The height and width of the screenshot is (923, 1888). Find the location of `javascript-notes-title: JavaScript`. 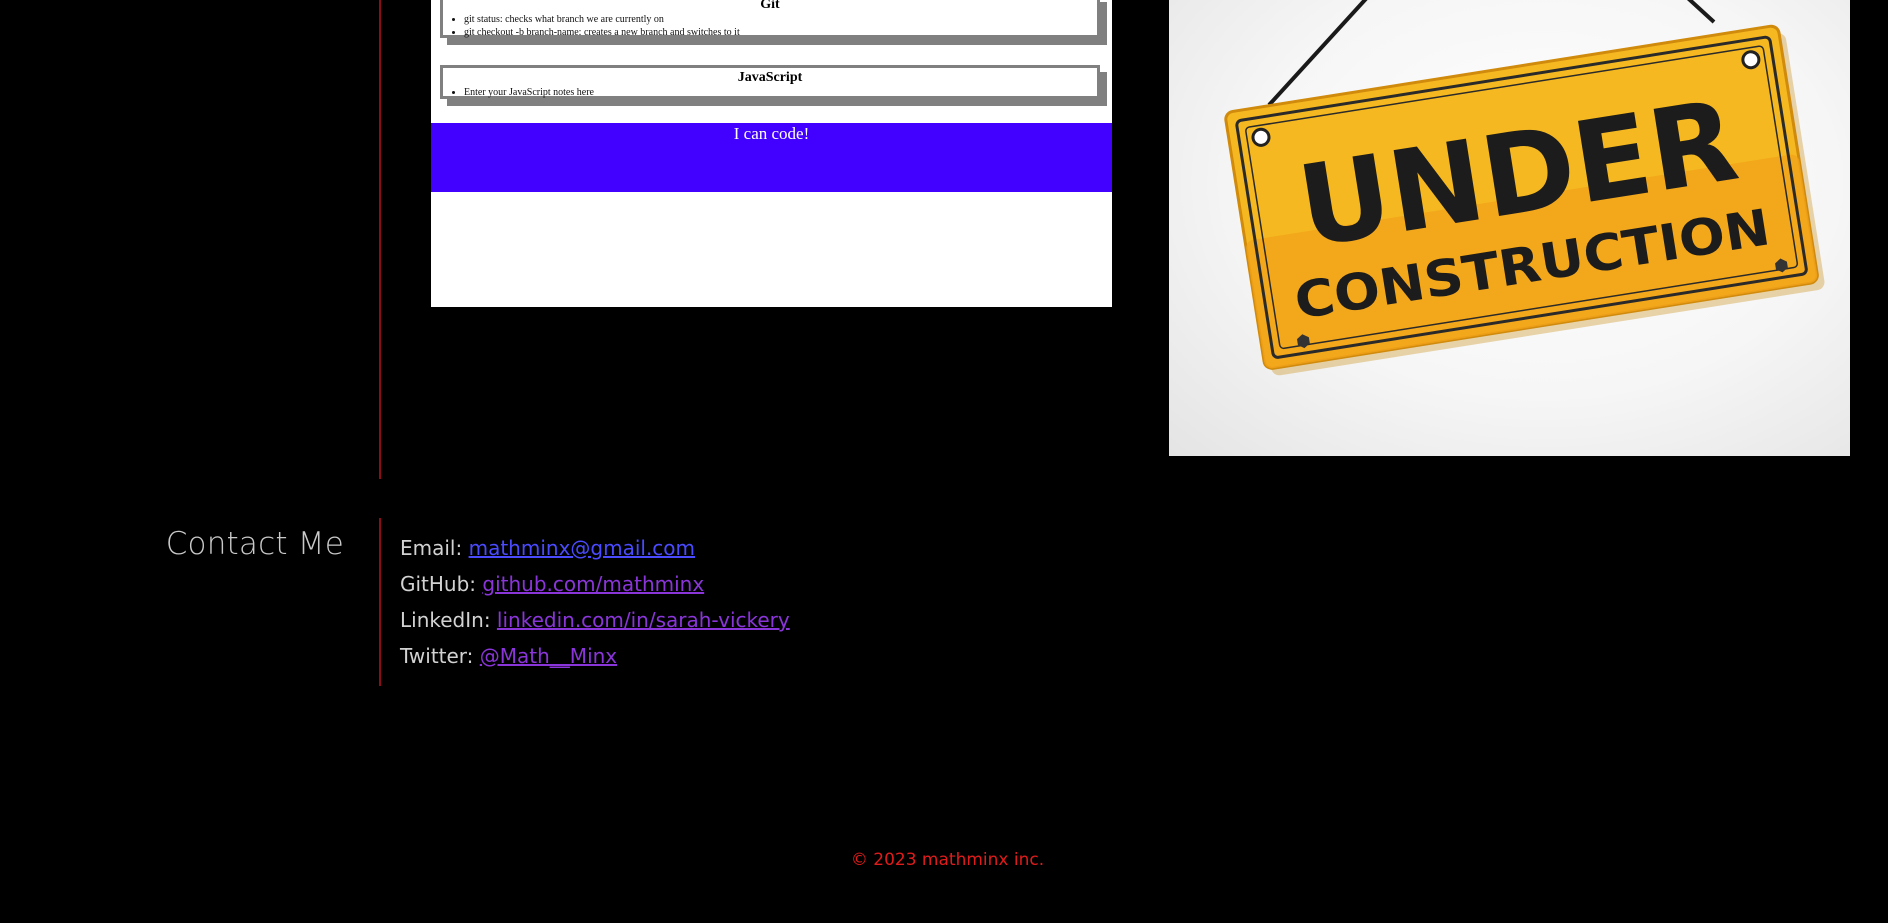

javascript-notes-title: JavaScript is located at coordinates (770, 77).